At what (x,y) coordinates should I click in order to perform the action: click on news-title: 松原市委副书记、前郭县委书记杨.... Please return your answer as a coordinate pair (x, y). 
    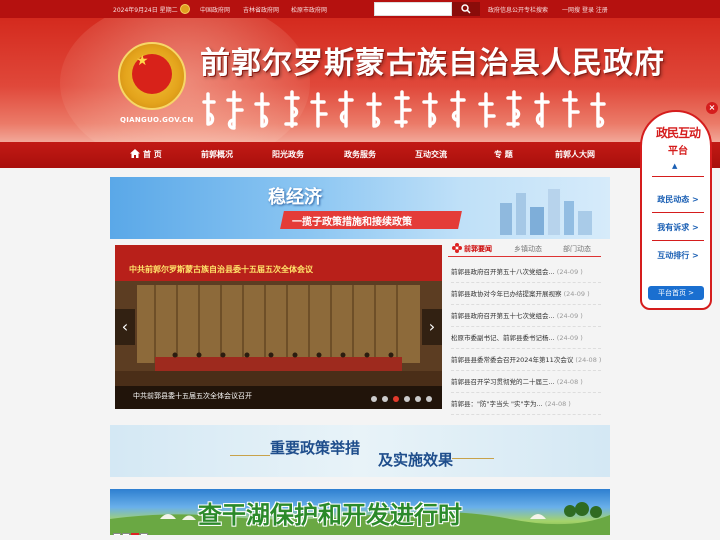
    Looking at the image, I should click on (503, 338).